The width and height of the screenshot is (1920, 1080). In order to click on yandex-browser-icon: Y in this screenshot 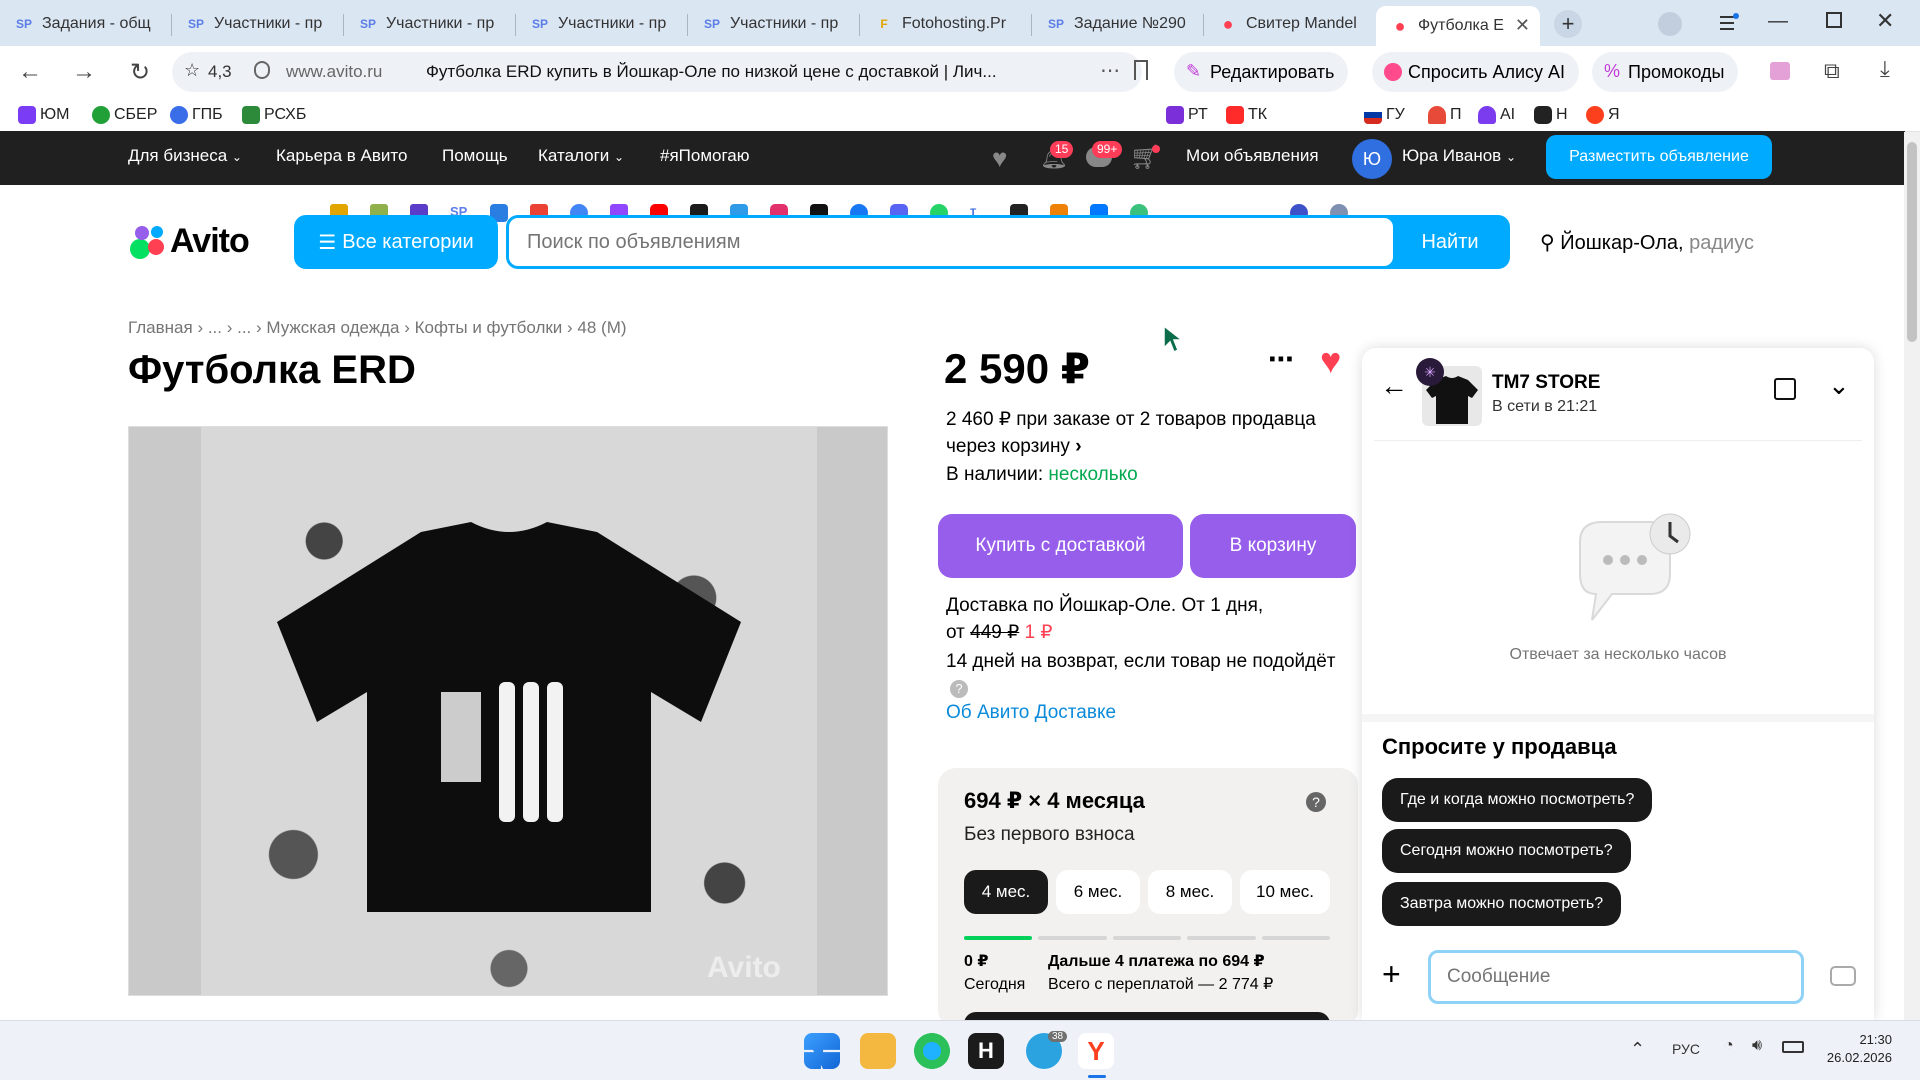, I will do `click(1096, 1051)`.